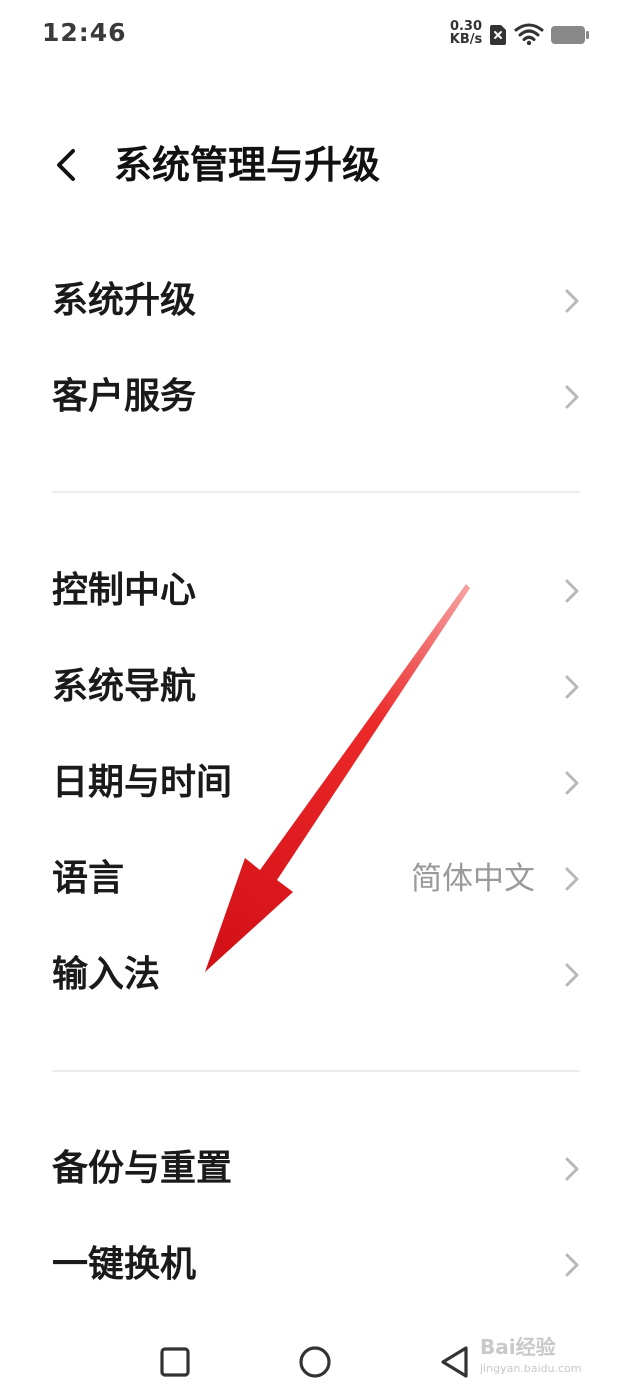  Describe the element at coordinates (124, 686) in the screenshot. I see `settings-item-label: 系统导航` at that location.